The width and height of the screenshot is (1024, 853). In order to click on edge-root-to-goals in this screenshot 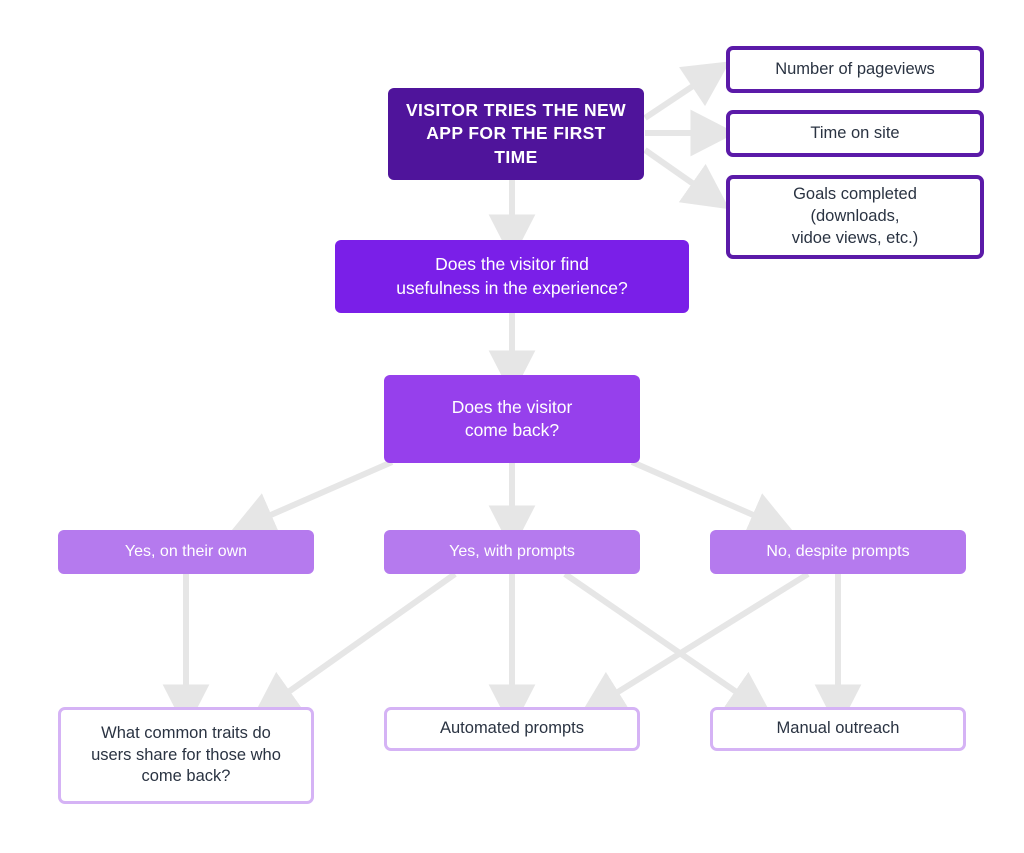, I will do `click(686, 178)`.